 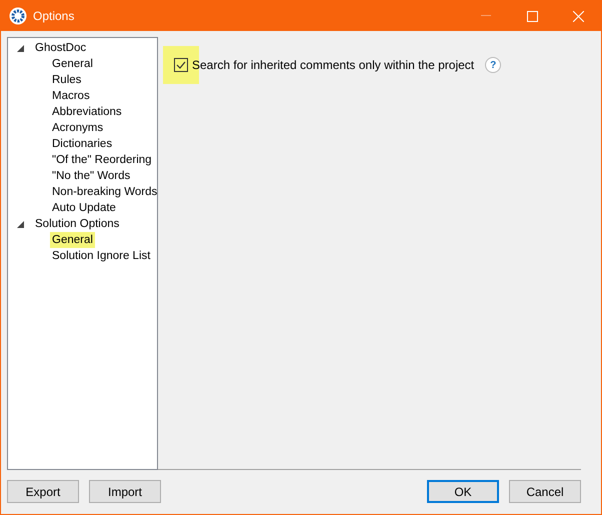 I want to click on help-button: ?, so click(x=493, y=65).